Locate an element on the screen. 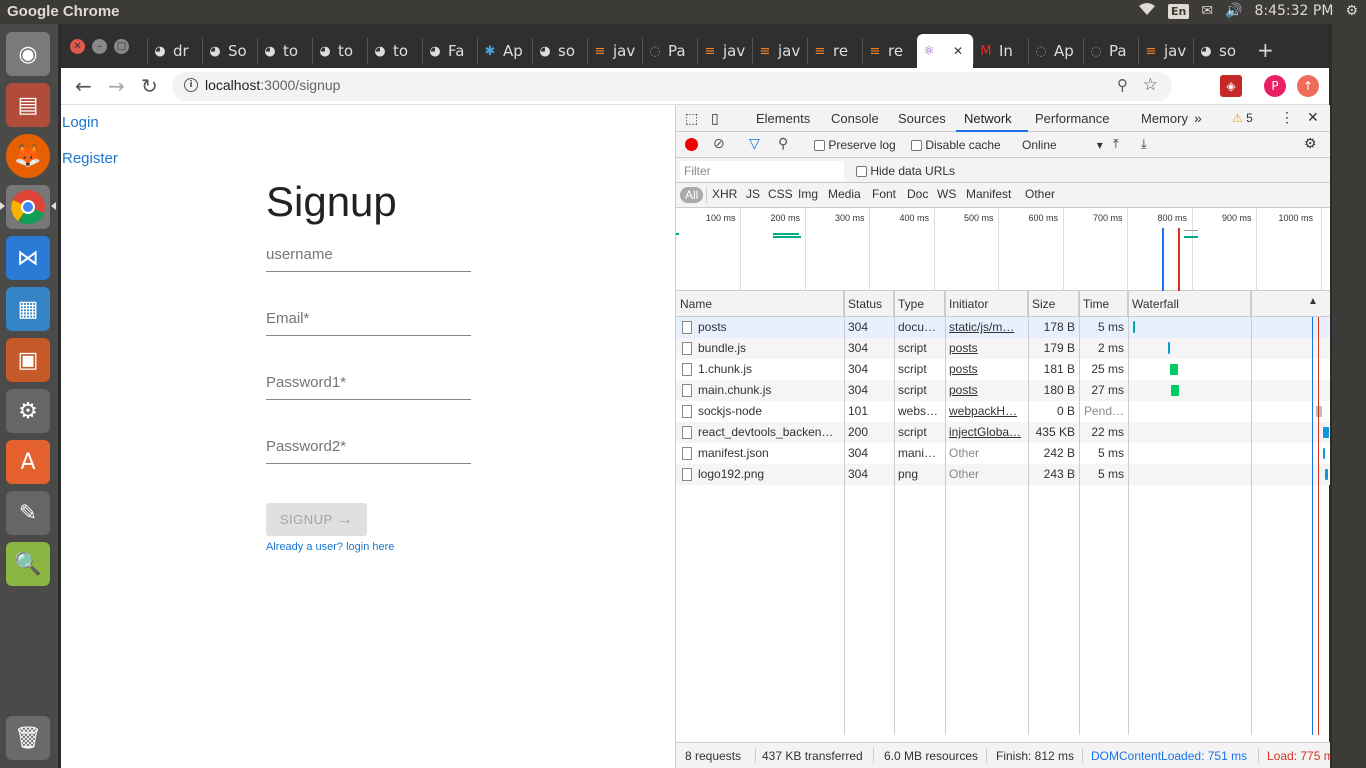 The width and height of the screenshot is (1366, 768). bookmark-star-icon: ☆ is located at coordinates (1150, 85).